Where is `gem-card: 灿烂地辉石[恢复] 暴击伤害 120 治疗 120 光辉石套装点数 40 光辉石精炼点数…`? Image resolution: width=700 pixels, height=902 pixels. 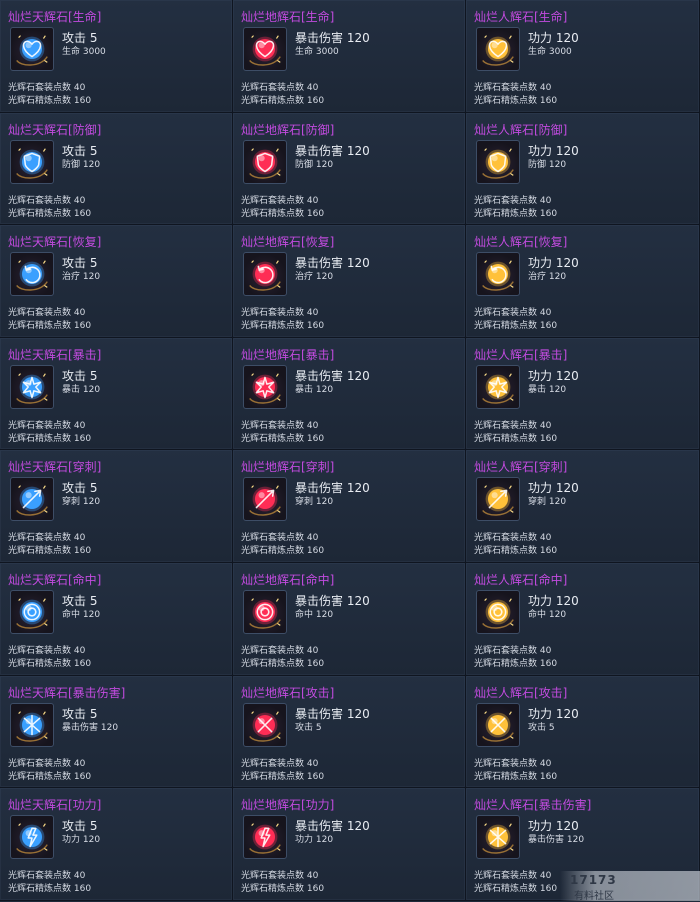 gem-card: 灿烂地辉石[恢复] 暴击伤害 120 治疗 120 光辉石套装点数 40 光辉石精炼点数… is located at coordinates (349, 281).